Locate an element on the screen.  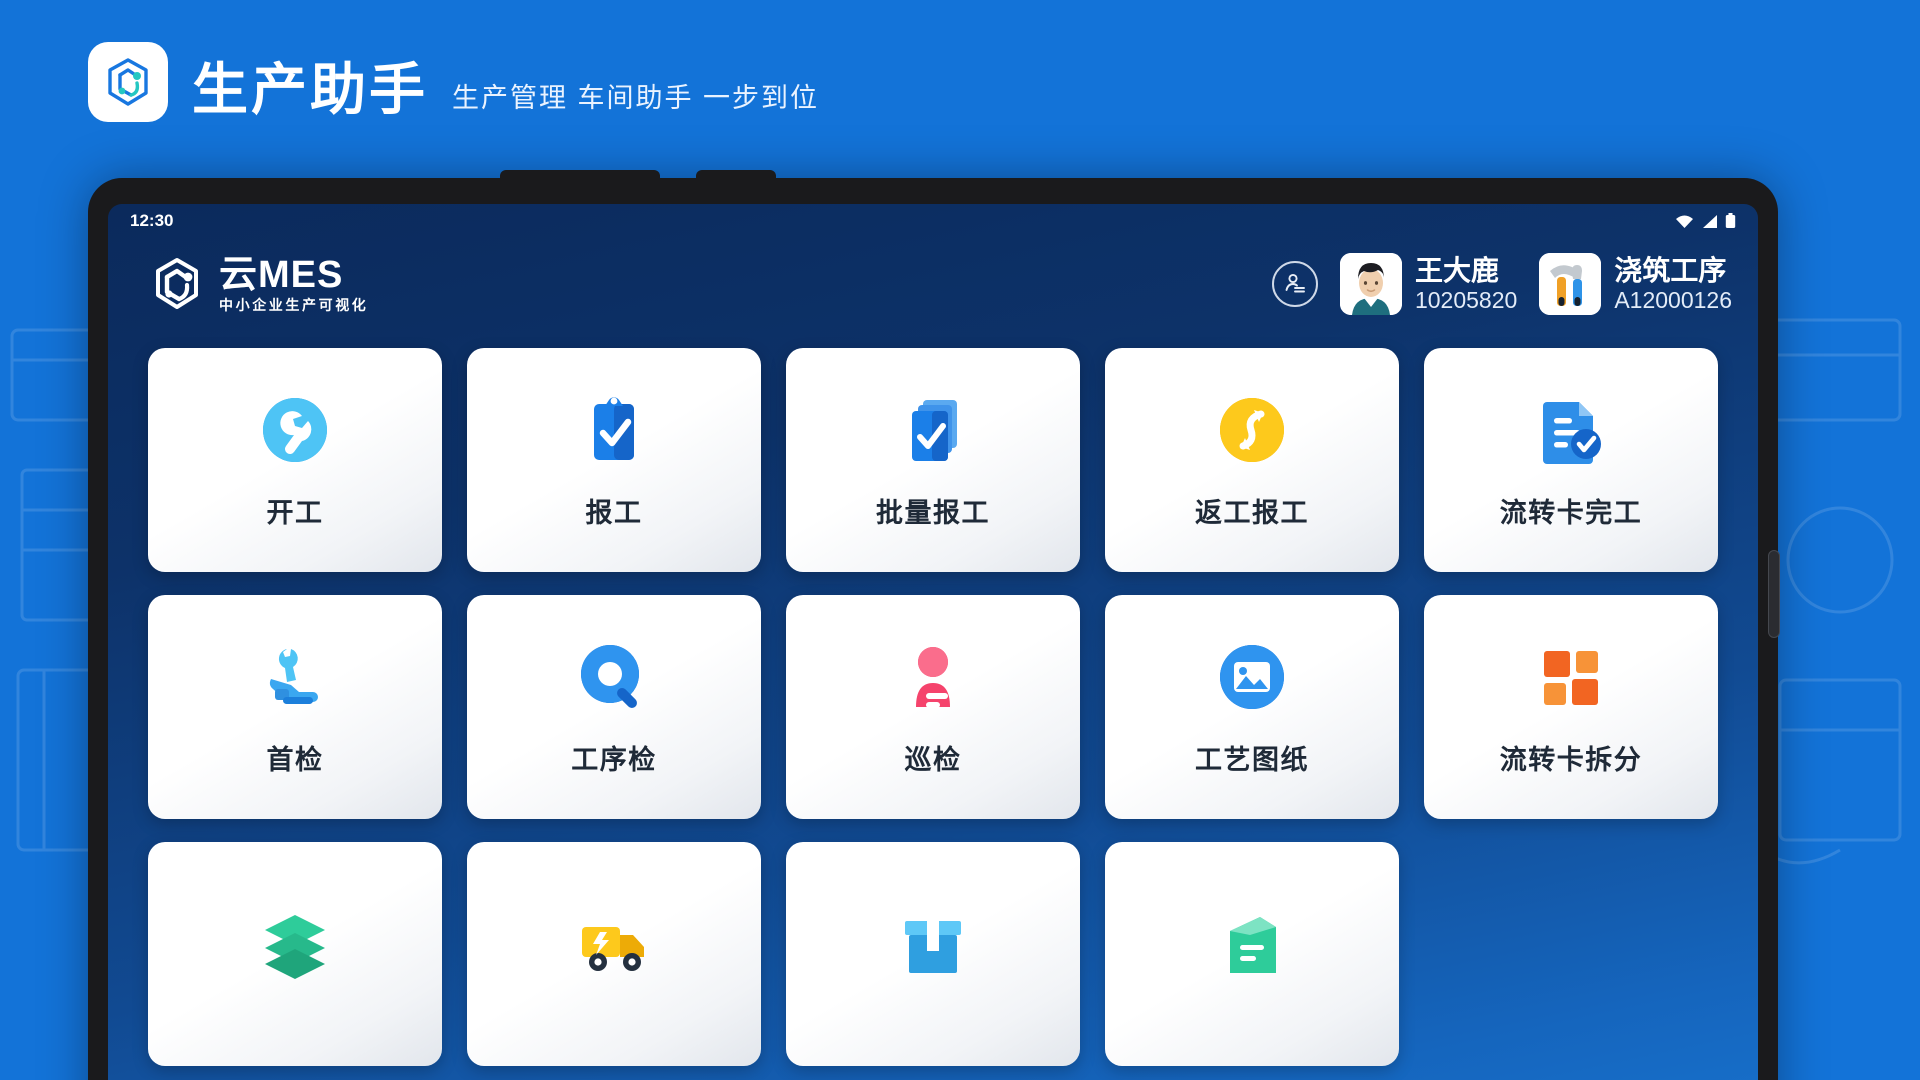
layers-stack-icon is located at coordinates (295, 943).